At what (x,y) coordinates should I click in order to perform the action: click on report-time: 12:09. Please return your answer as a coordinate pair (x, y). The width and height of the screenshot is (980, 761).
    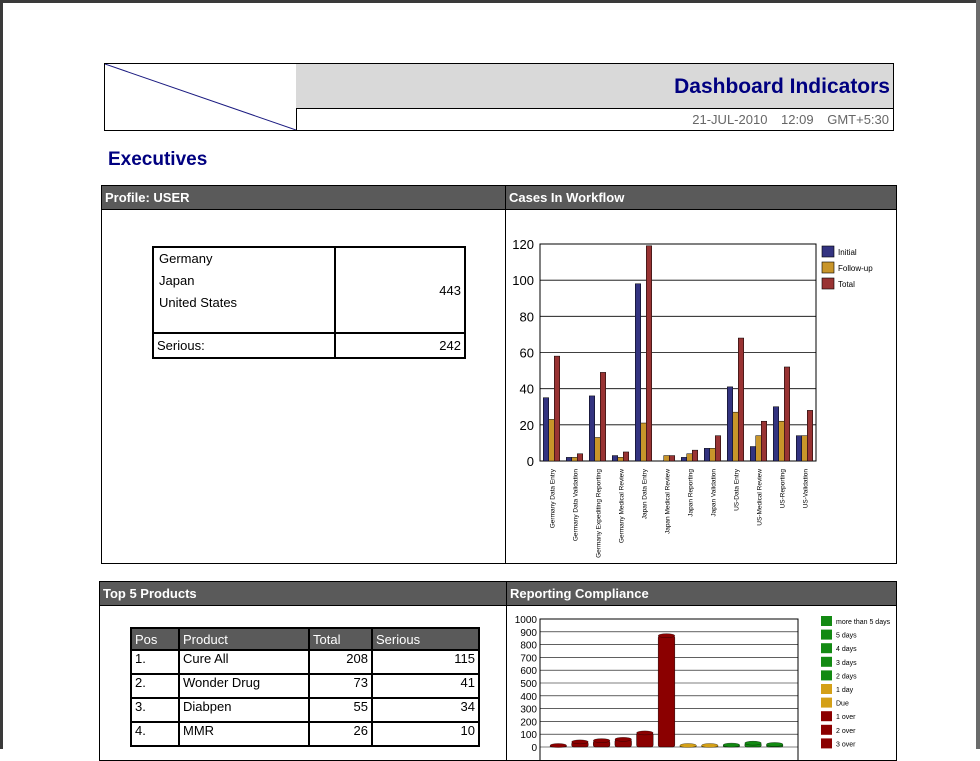
    Looking at the image, I should click on (797, 119).